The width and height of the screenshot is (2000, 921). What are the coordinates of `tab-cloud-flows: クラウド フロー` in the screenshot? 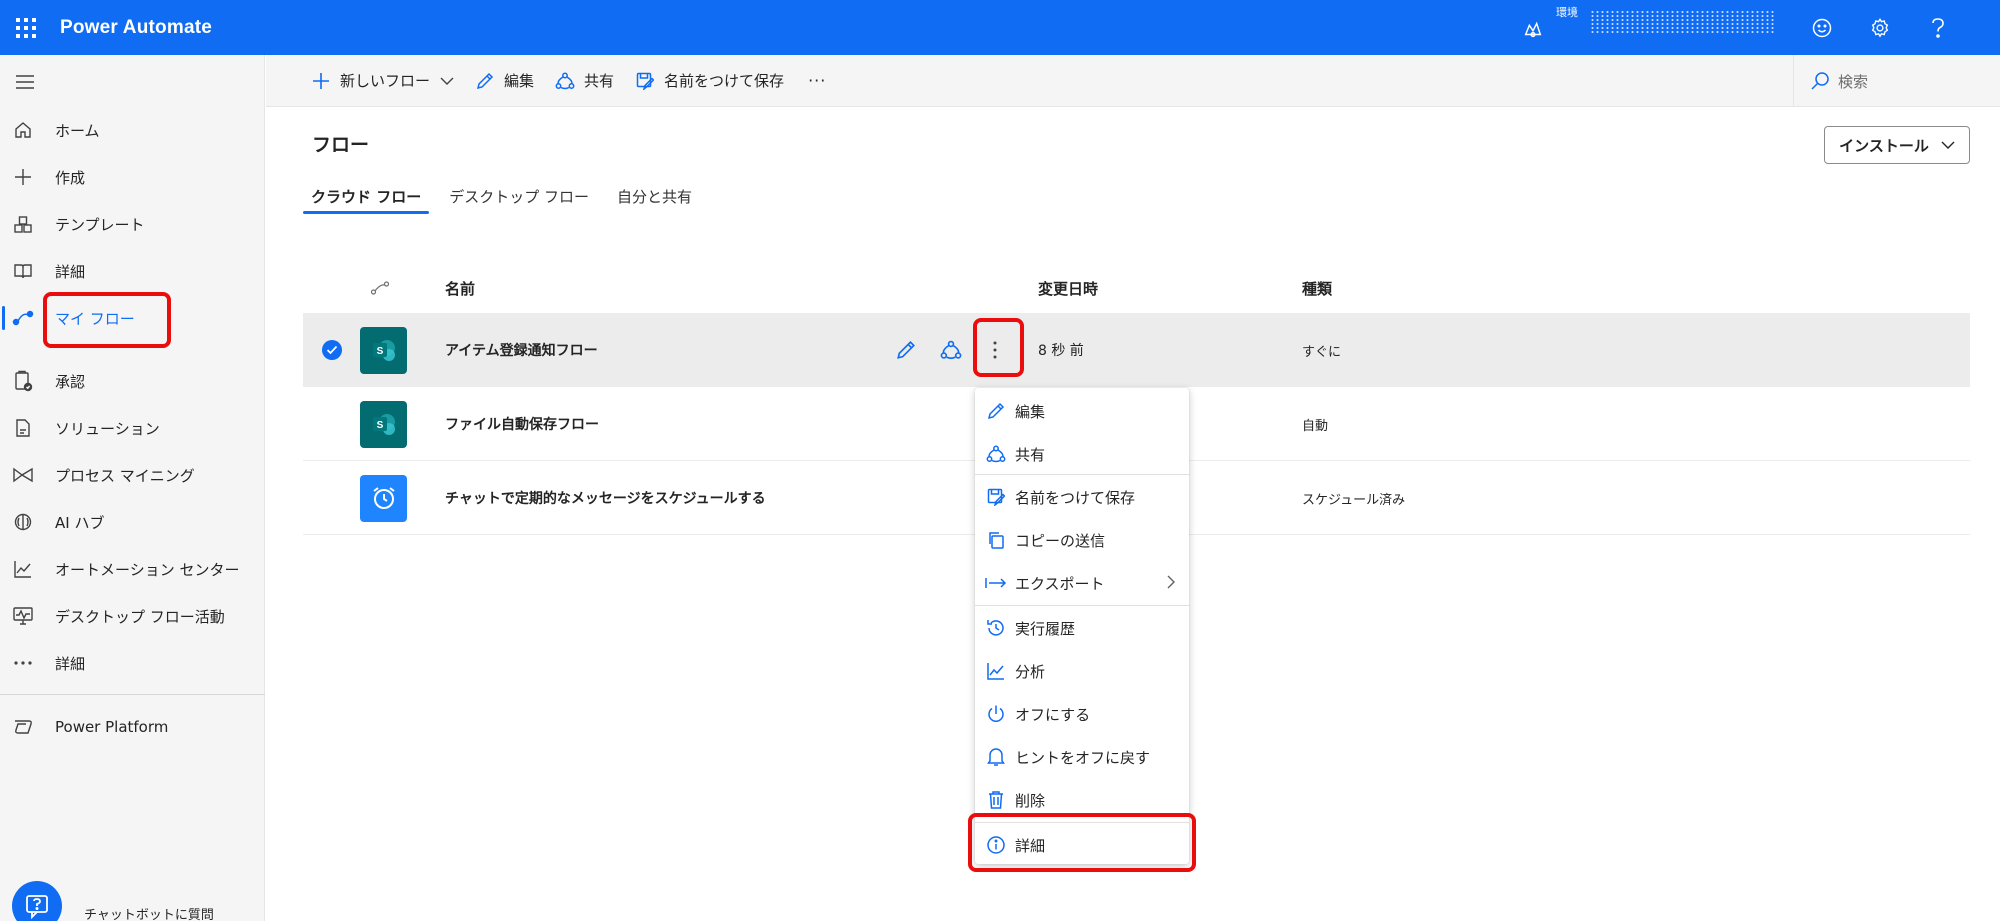 It's located at (366, 197).